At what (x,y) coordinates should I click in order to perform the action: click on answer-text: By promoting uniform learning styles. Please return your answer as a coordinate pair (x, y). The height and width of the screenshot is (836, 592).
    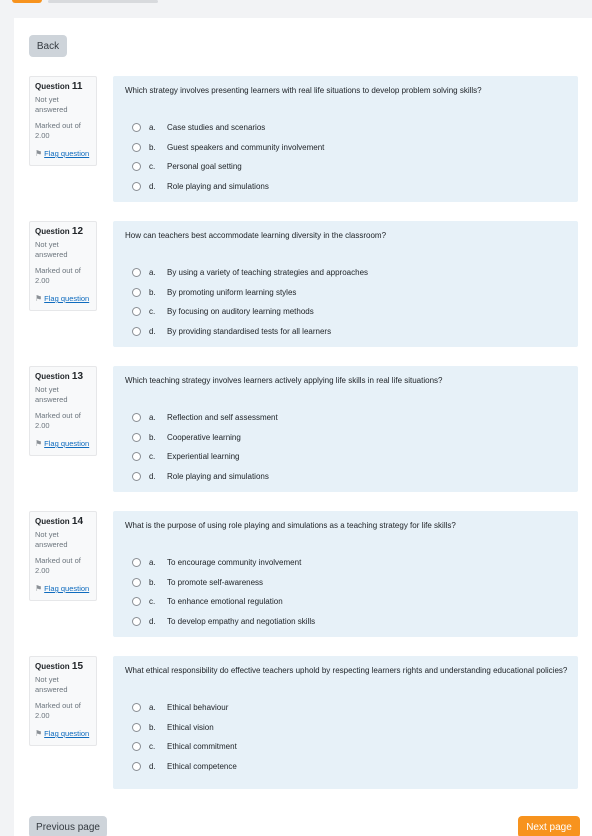
    Looking at the image, I should click on (232, 292).